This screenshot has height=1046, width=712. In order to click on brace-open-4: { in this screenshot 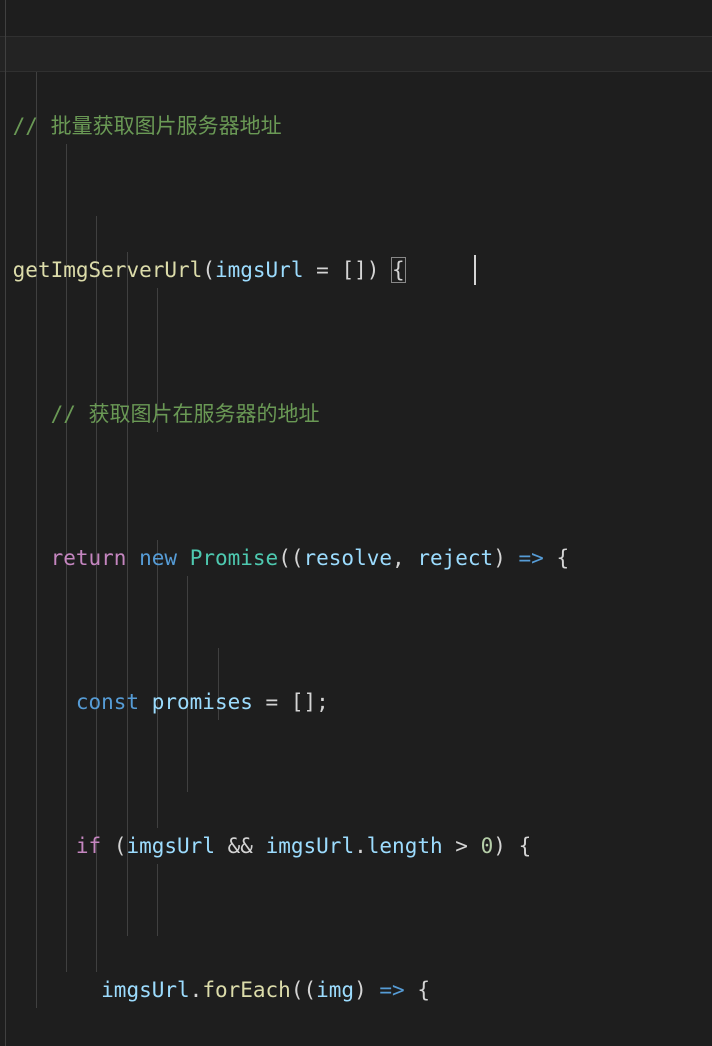, I will do `click(423, 990)`.